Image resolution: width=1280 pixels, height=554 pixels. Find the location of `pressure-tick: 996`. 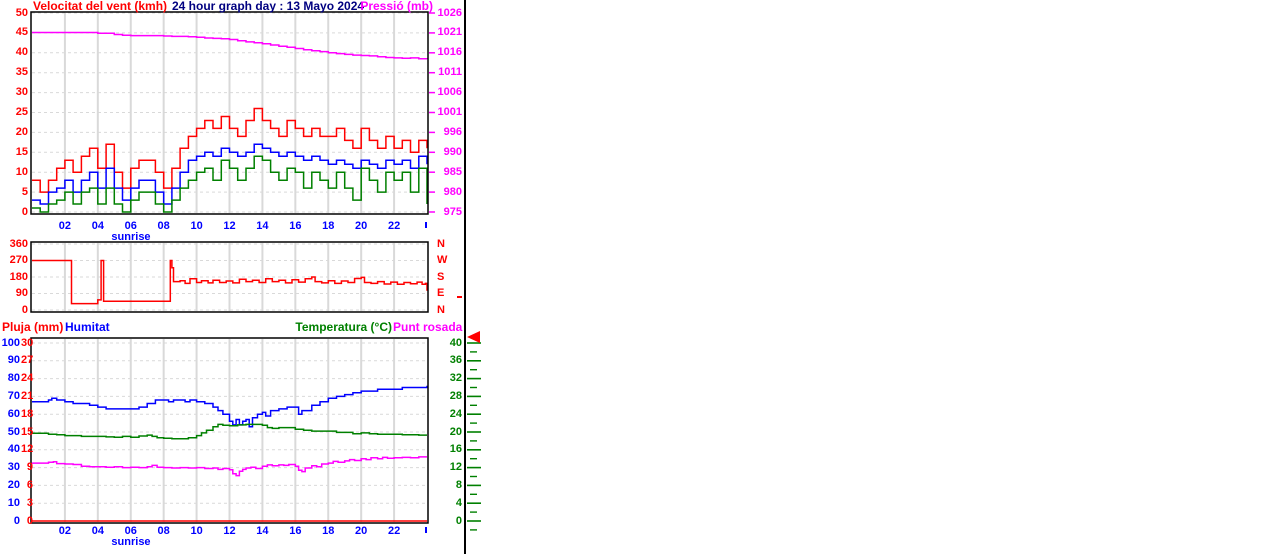

pressure-tick: 996 is located at coordinates (452, 131).